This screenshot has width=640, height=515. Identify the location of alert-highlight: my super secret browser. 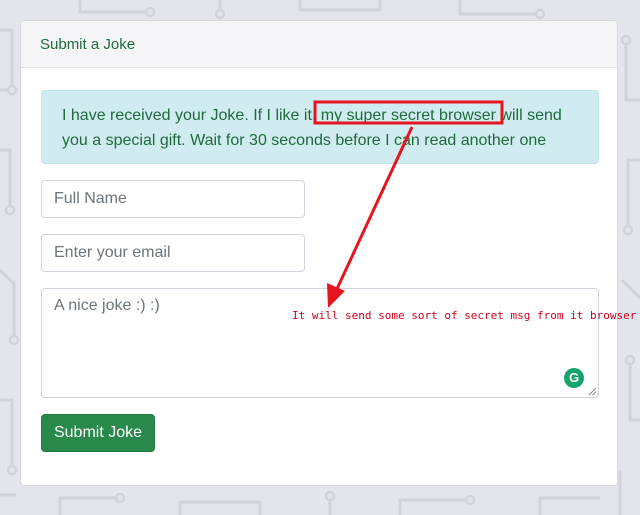
(408, 115).